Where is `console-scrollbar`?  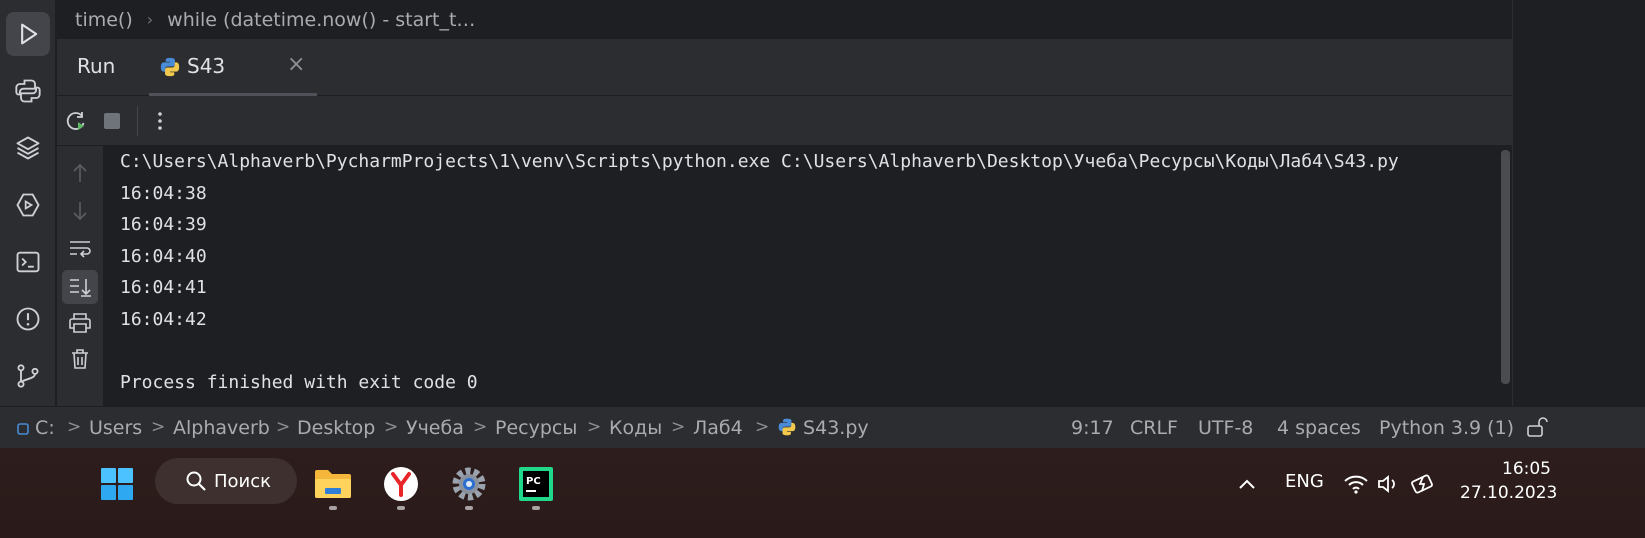 console-scrollbar is located at coordinates (1505, 276).